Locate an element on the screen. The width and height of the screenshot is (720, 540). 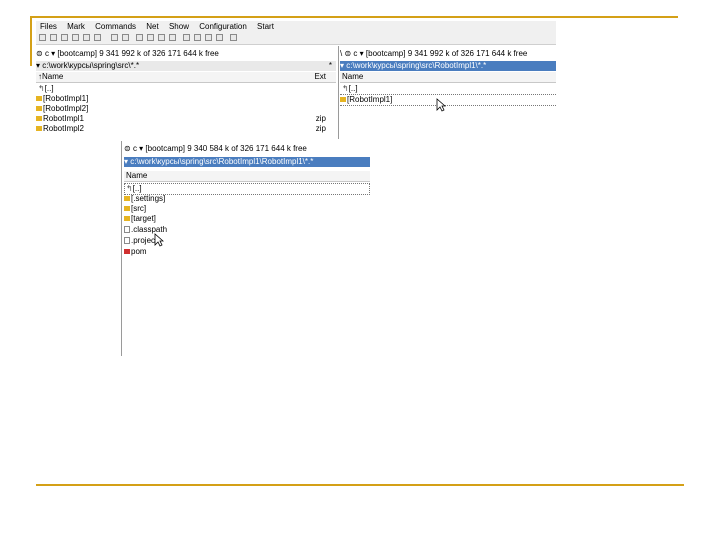
slide-top-rule is located at coordinates (355, 17).